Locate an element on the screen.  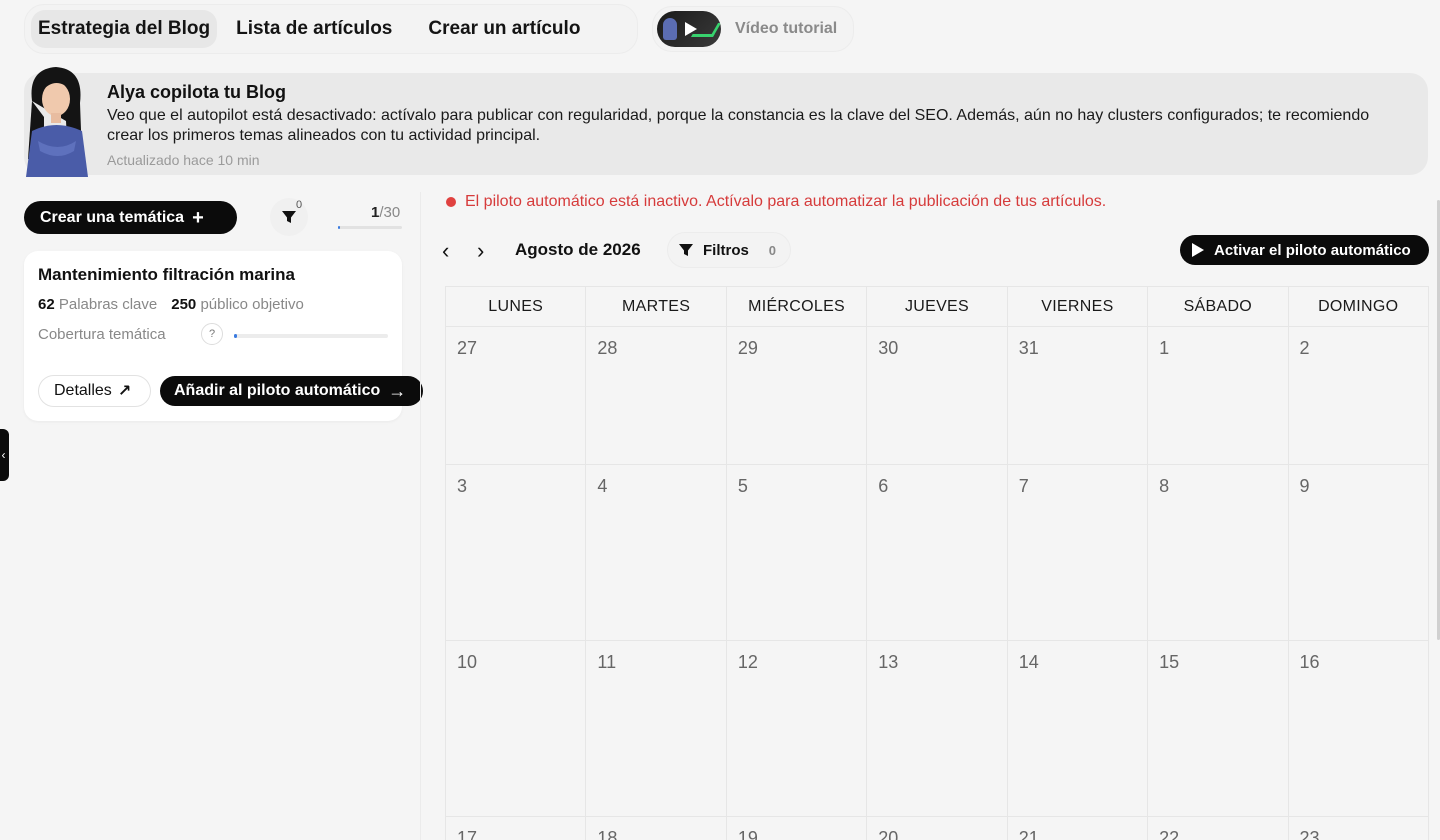
calendar-day-cell: 4 is located at coordinates (656, 553).